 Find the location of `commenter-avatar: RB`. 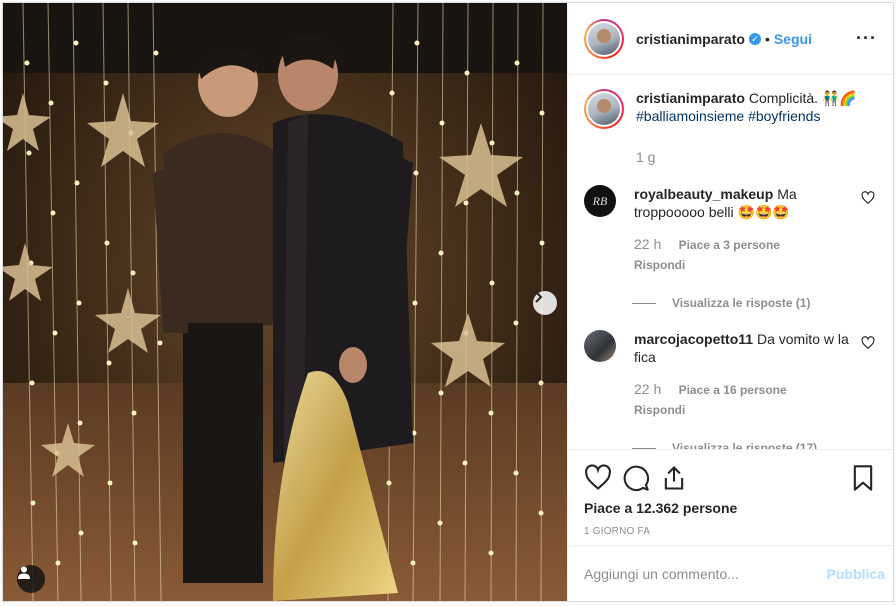

commenter-avatar: RB is located at coordinates (600, 201).